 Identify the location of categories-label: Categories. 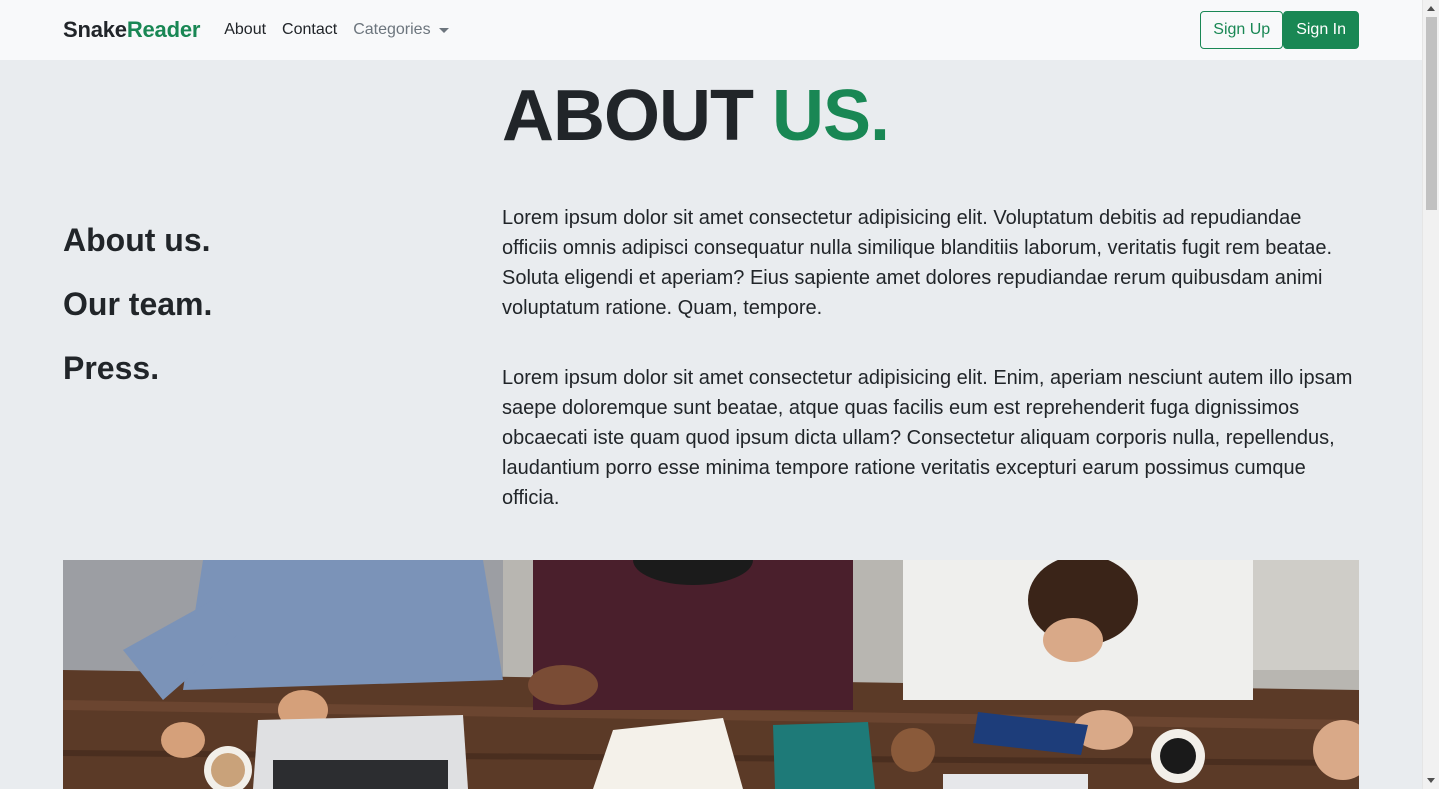
(392, 29).